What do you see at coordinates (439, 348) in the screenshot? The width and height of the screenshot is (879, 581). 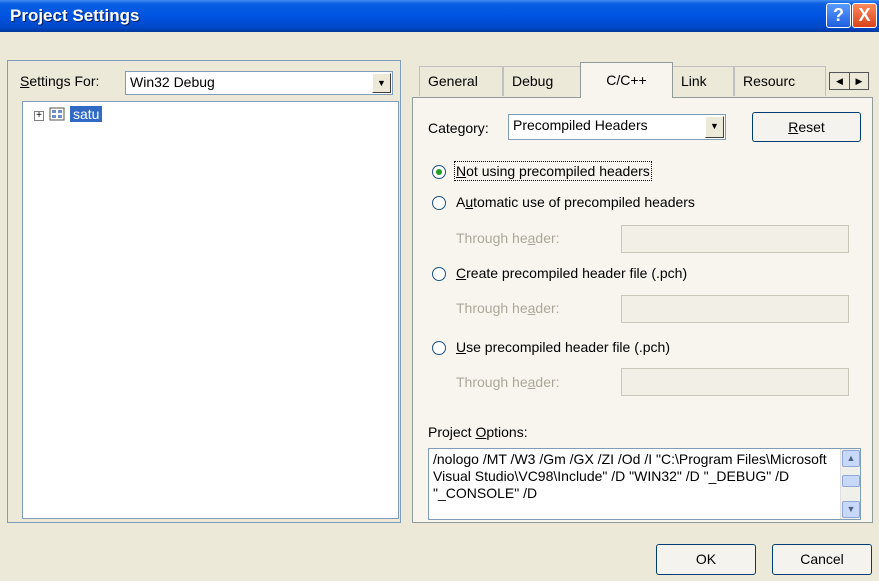 I see `use-radio` at bounding box center [439, 348].